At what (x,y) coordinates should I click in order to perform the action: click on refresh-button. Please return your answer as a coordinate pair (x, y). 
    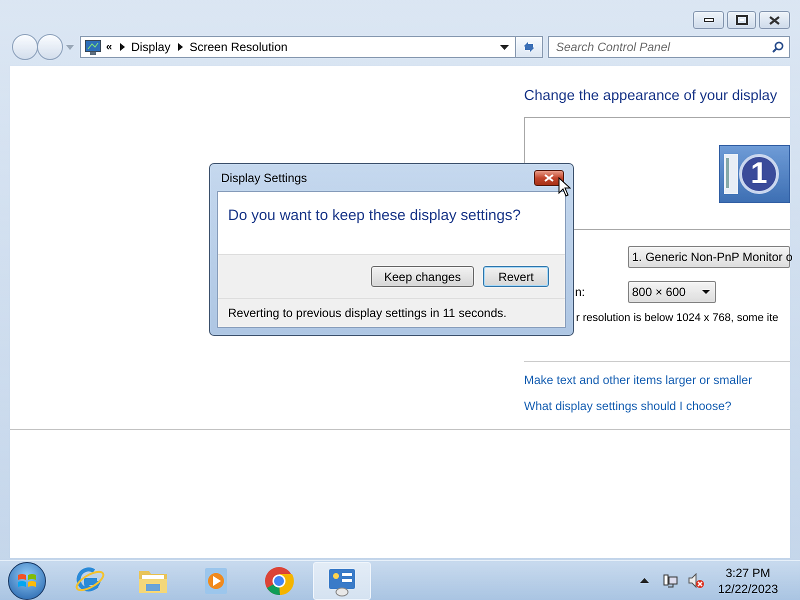
    Looking at the image, I should click on (529, 47).